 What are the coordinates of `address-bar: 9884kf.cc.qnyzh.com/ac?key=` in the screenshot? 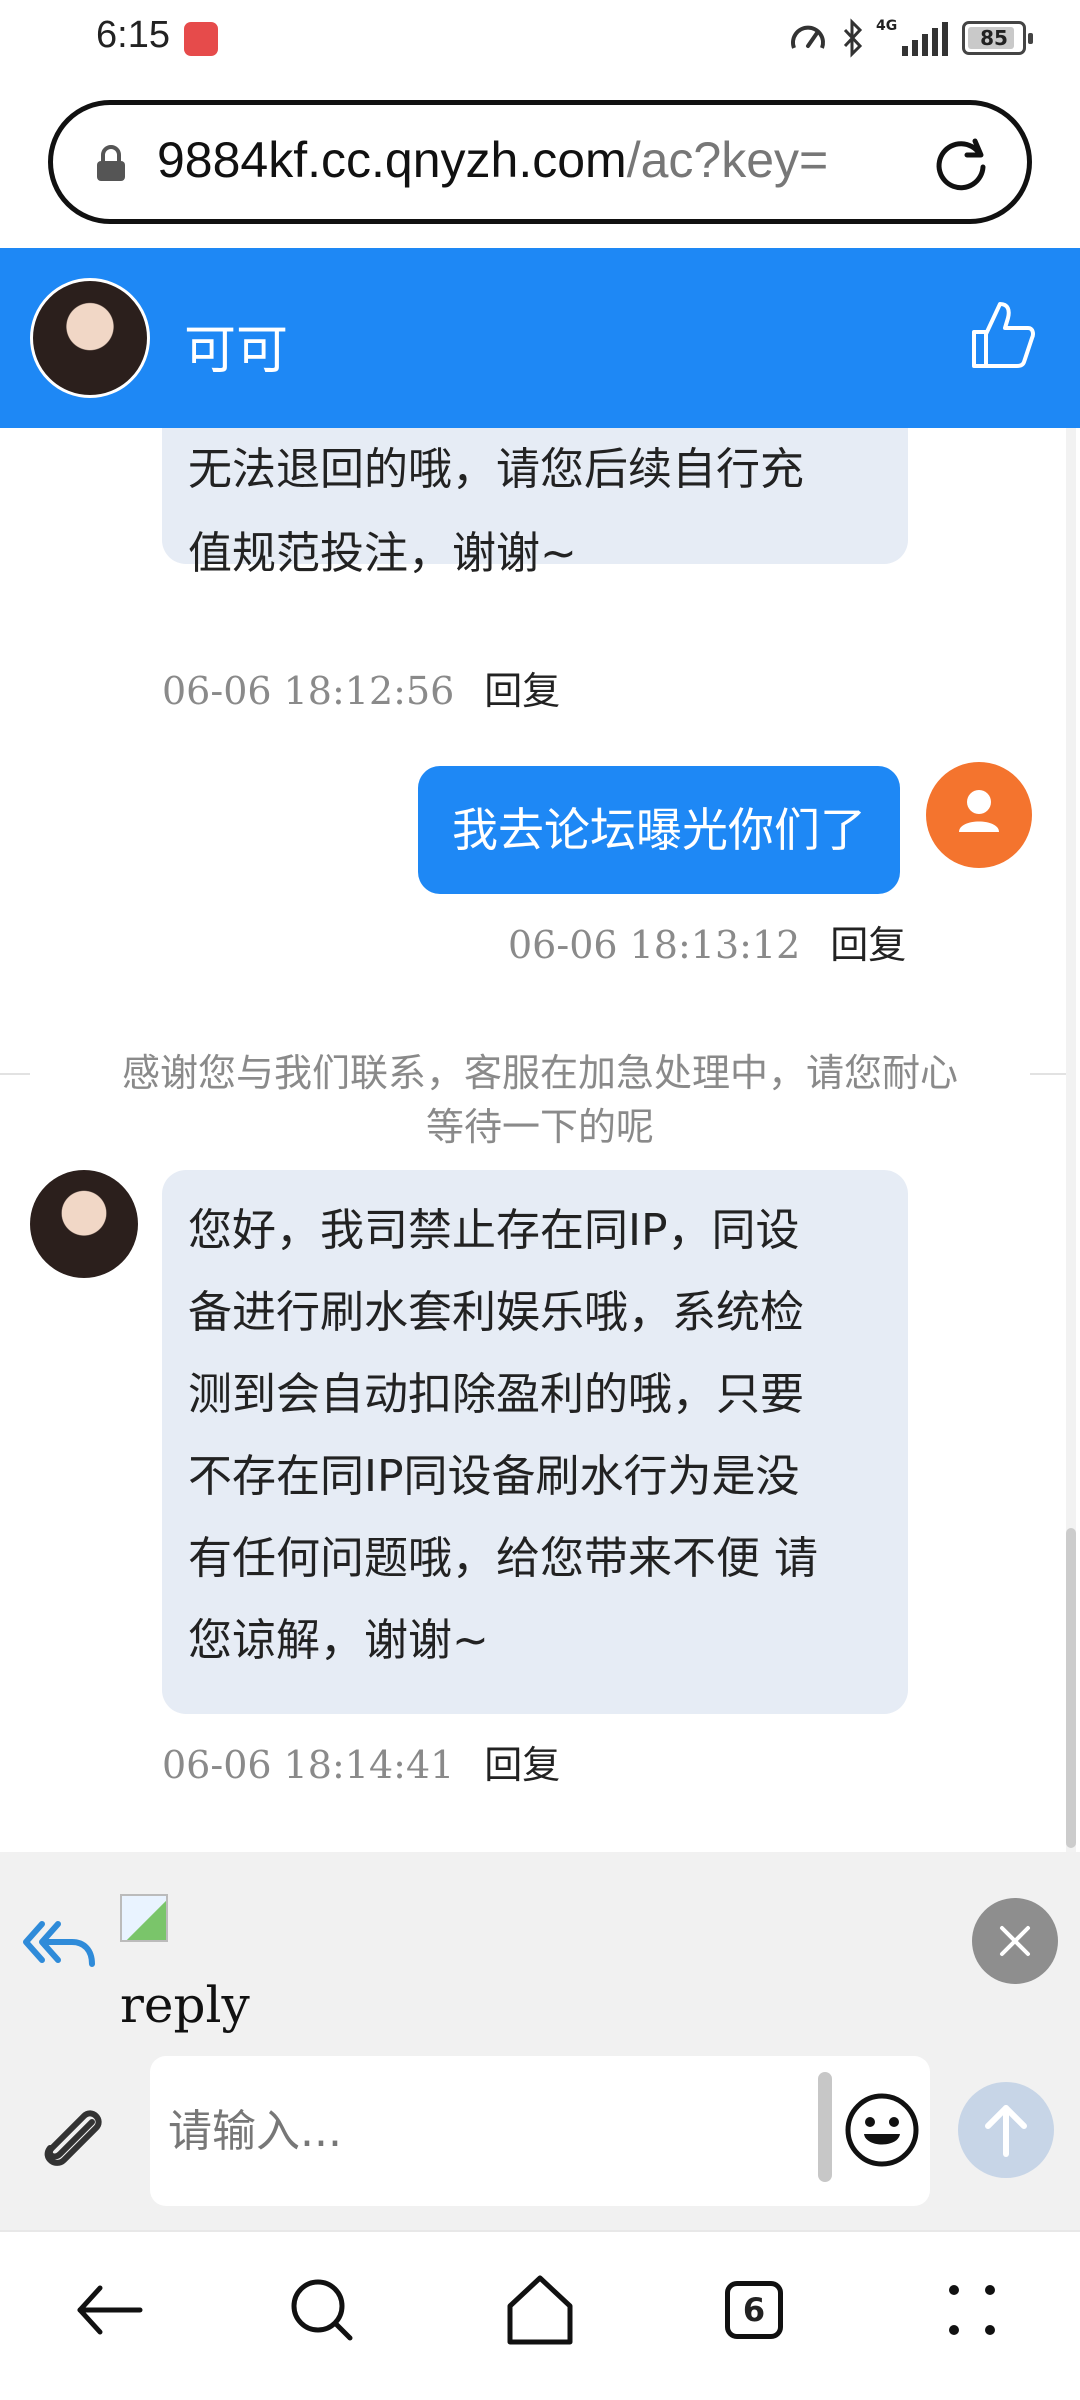 It's located at (540, 162).